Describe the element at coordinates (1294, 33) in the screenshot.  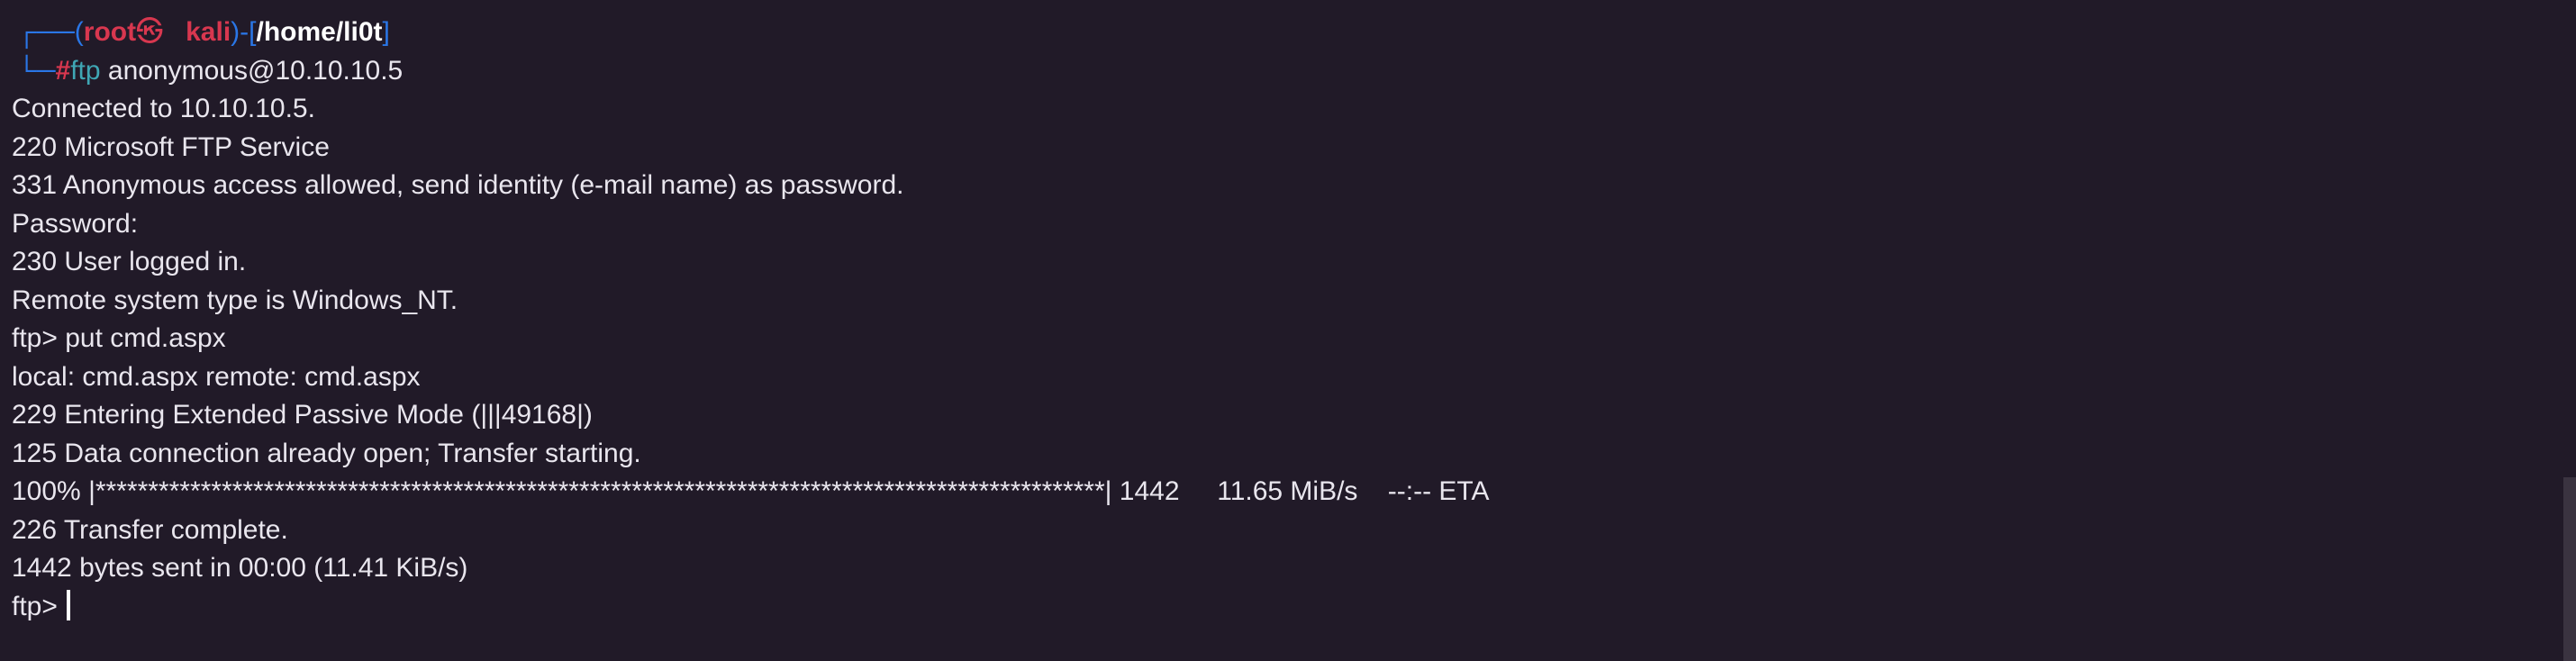
I see `shell-prompt-line: ┌──(root㉿ kali)-[/home/li0t]` at that location.